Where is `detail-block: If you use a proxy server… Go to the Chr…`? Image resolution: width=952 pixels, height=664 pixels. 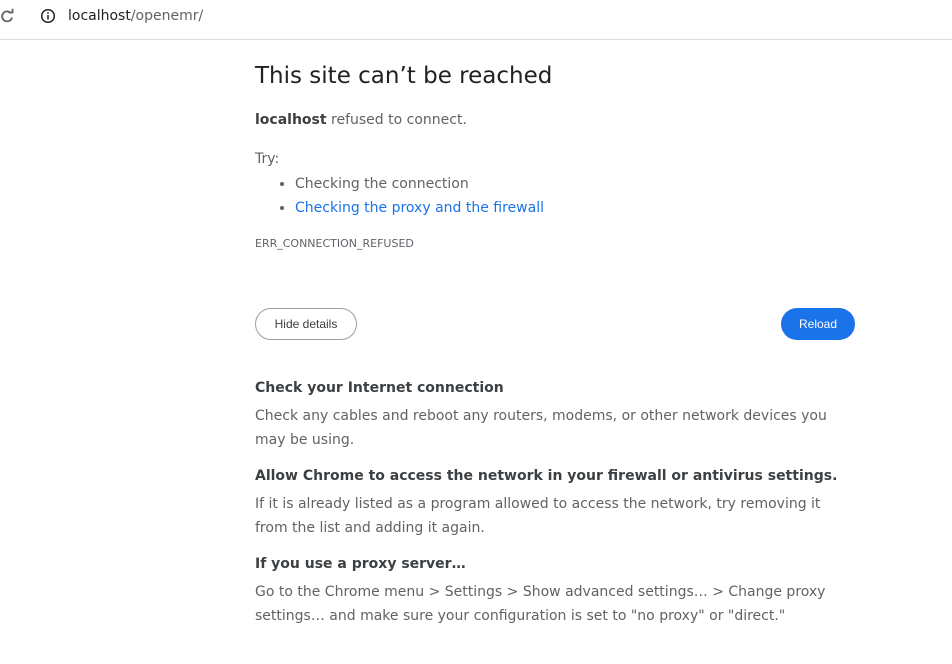 detail-block: If you use a proxy server… Go to the Chr… is located at coordinates (555, 591).